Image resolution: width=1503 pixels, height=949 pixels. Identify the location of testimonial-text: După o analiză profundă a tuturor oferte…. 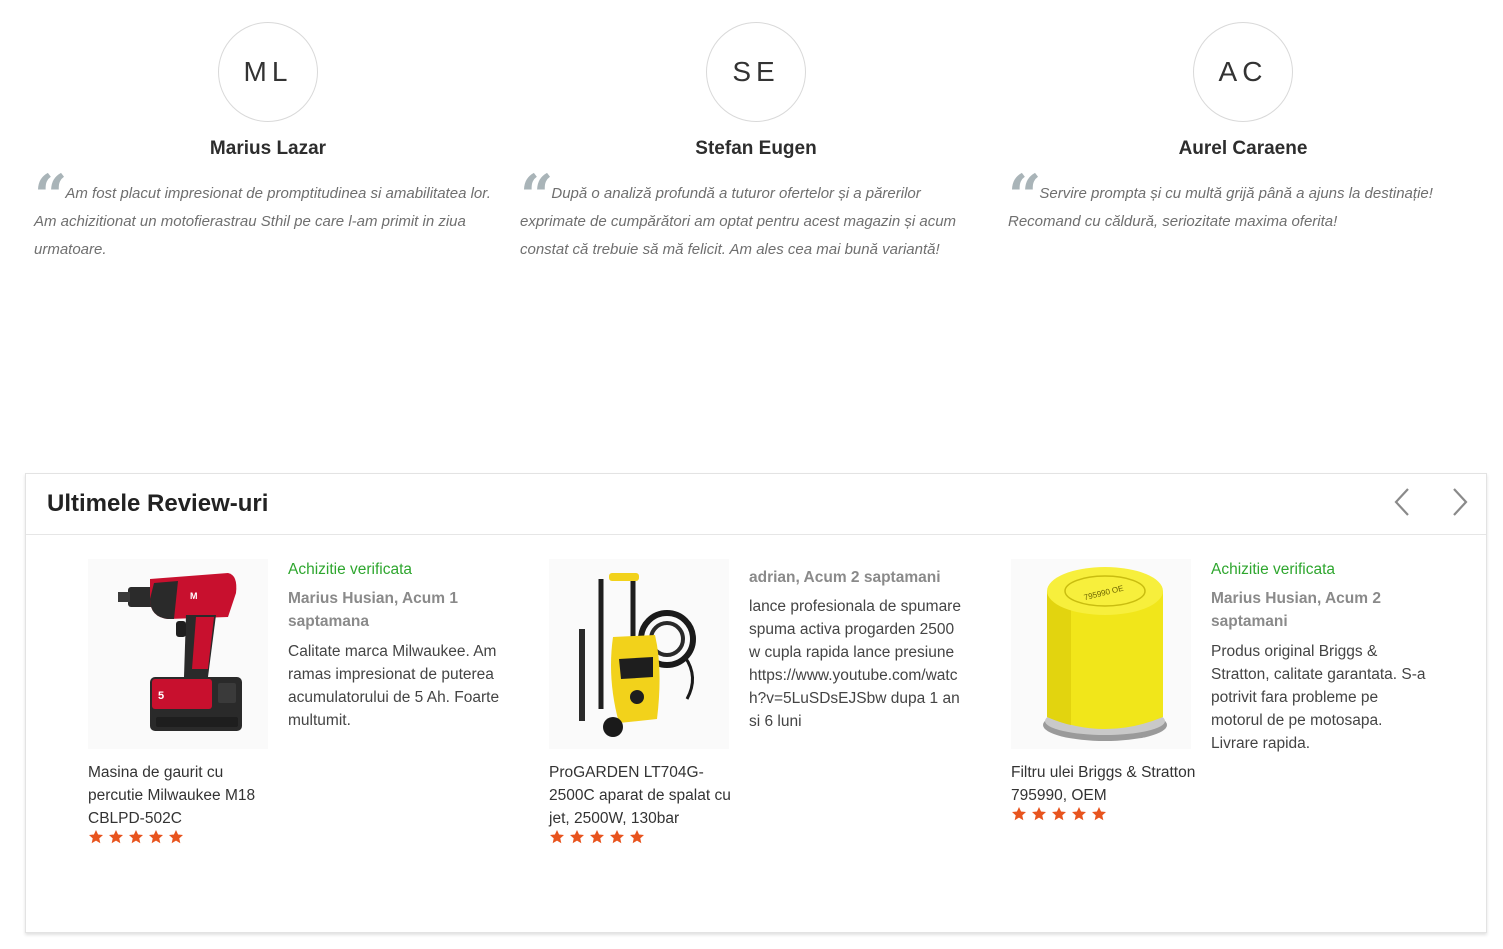
(738, 221).